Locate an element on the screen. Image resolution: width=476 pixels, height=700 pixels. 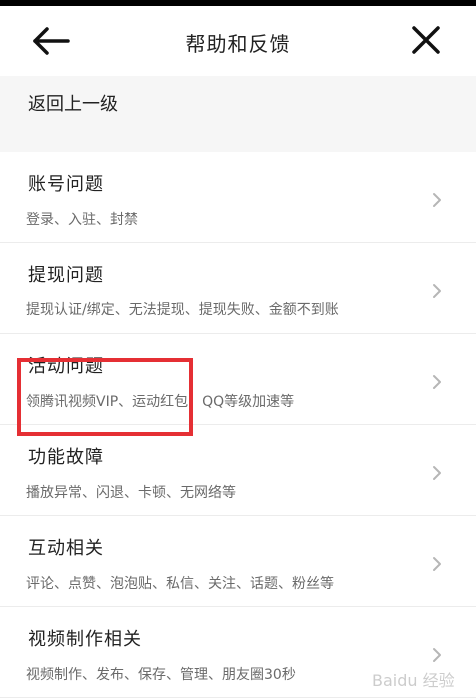
list-item-title: 视频制作相关 is located at coordinates (85, 639).